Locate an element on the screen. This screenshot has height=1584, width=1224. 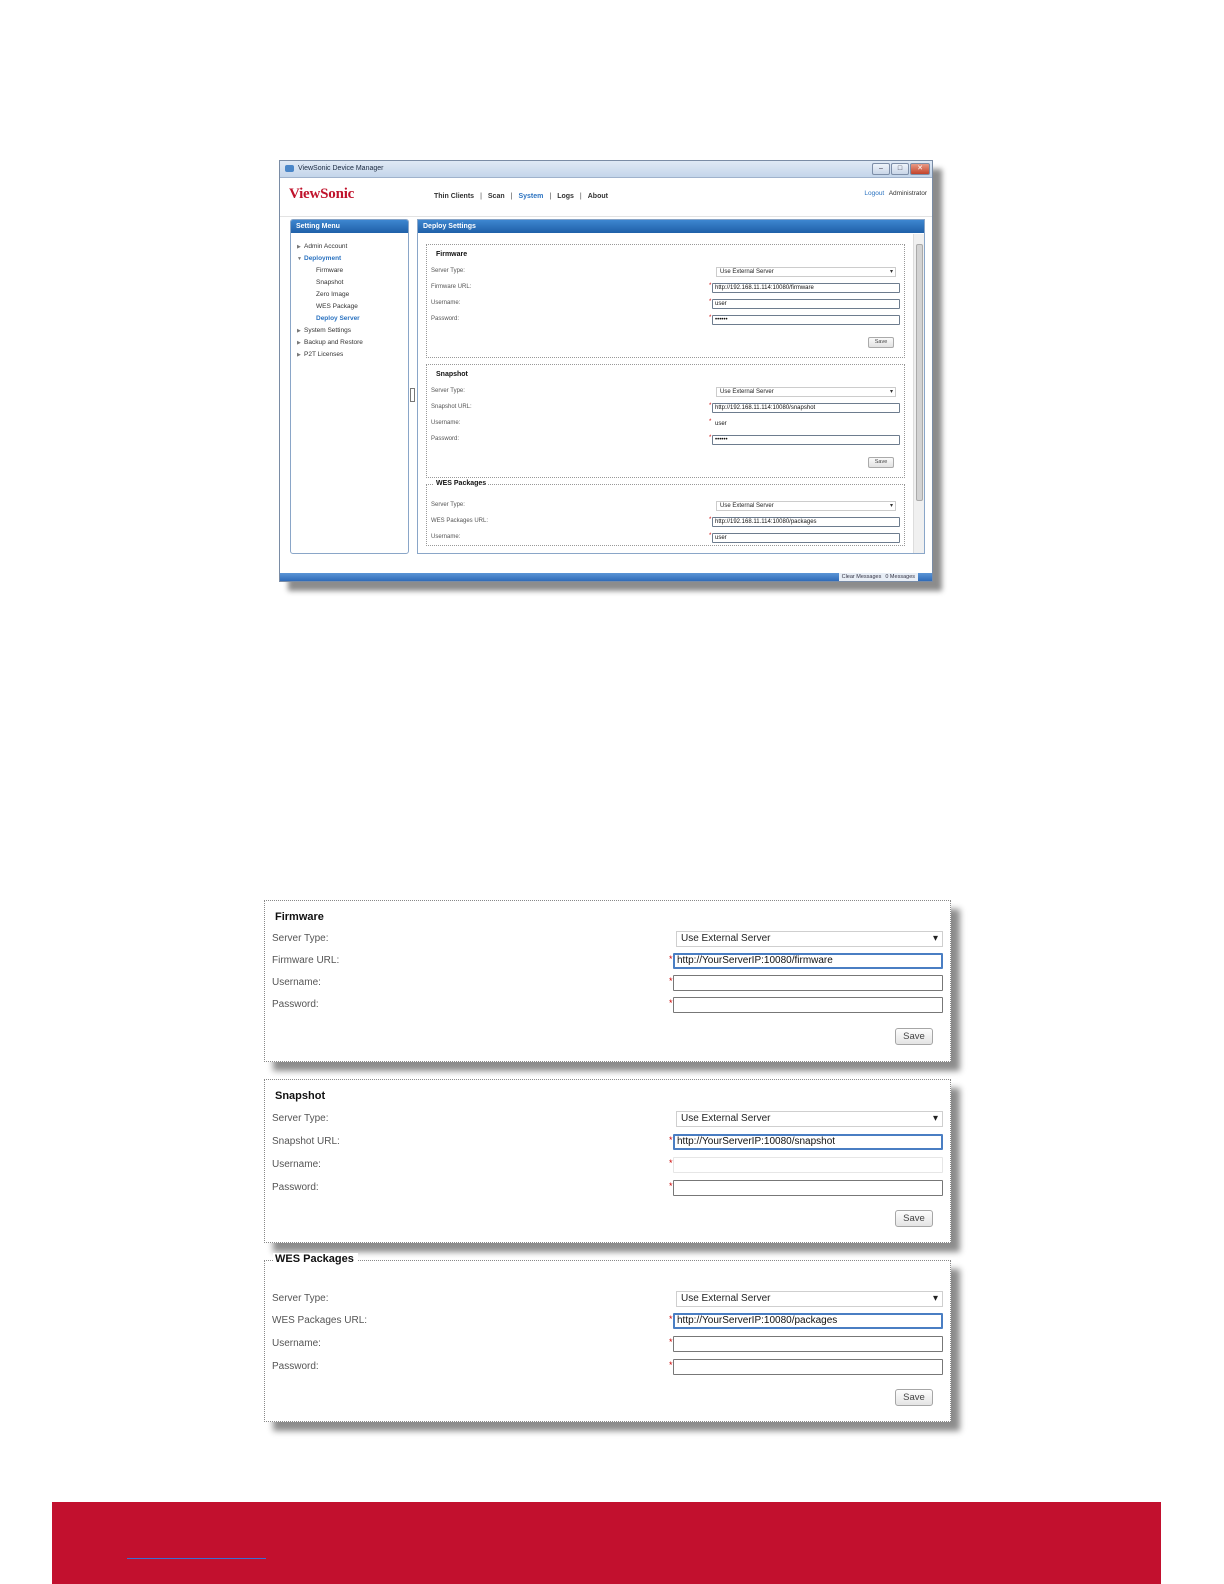
section-title: WES Packages is located at coordinates (461, 483).